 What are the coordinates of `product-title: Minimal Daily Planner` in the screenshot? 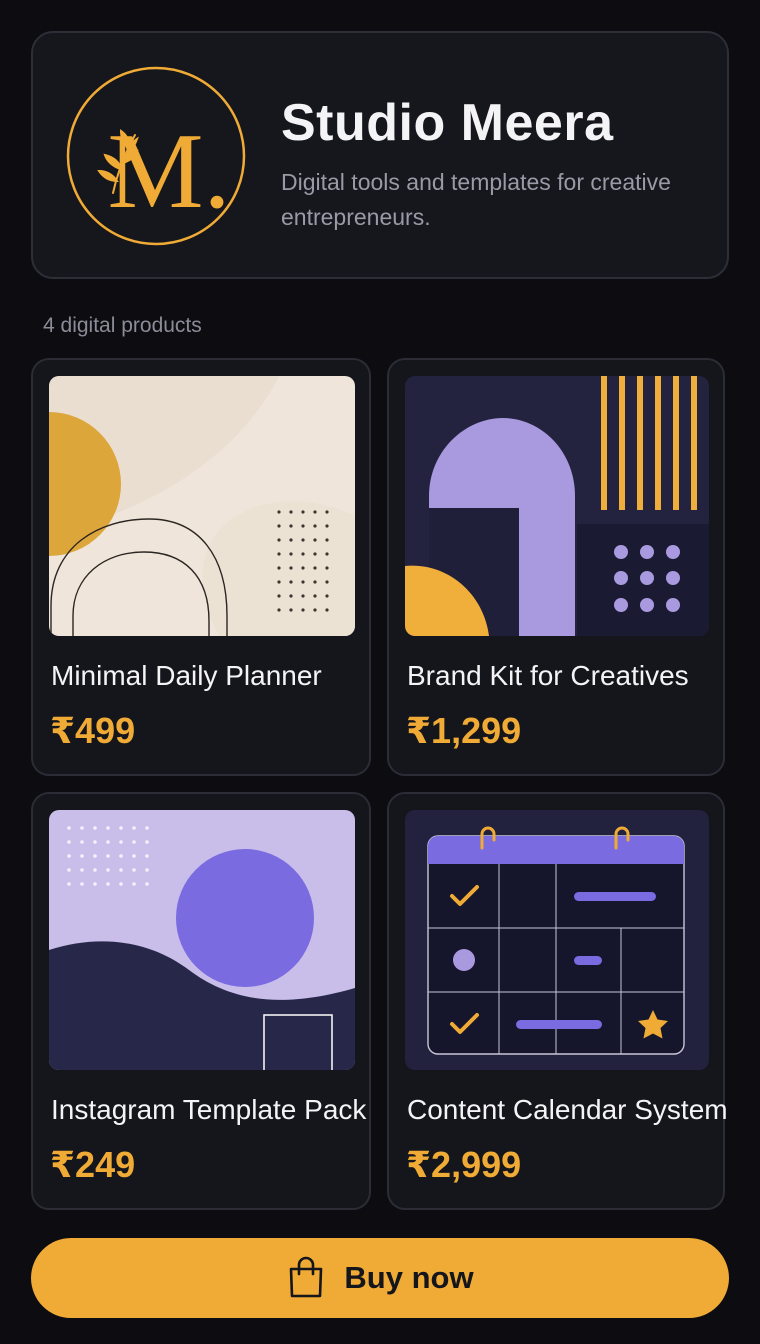 It's located at (186, 675).